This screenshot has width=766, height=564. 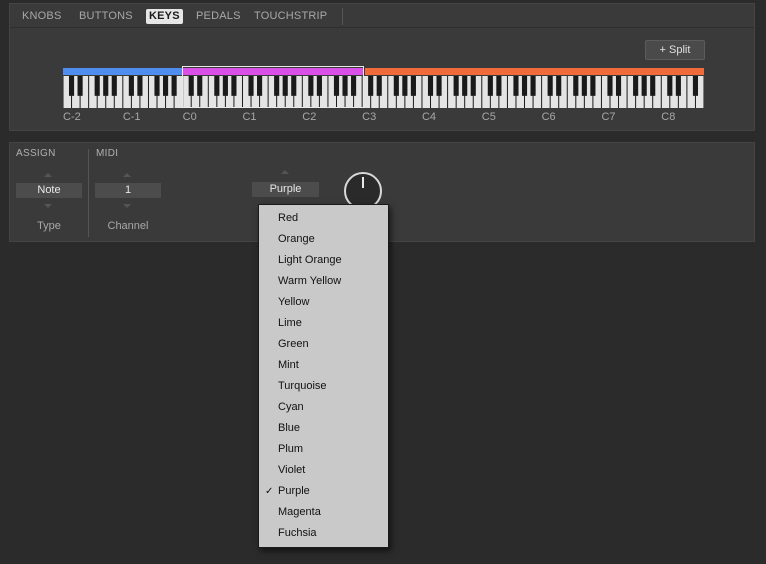 I want to click on menu-item-label: Red, so click(x=288, y=218).